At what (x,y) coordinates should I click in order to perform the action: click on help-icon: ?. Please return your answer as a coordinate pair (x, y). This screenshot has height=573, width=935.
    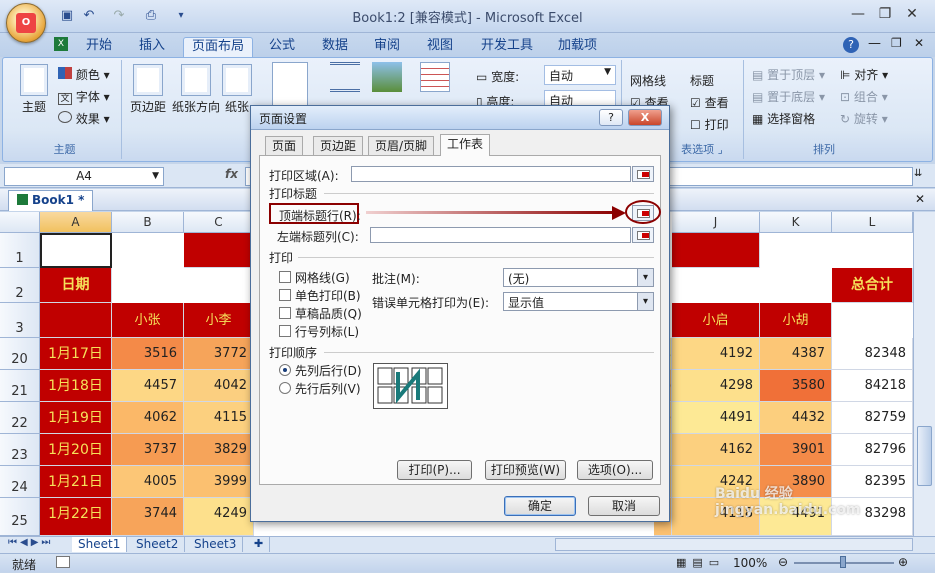
    Looking at the image, I should click on (851, 45).